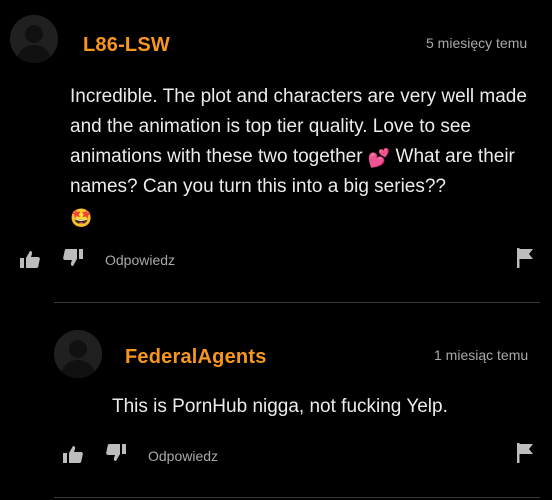  Describe the element at coordinates (196, 357) in the screenshot. I see `comment-username: FederalAgents` at that location.